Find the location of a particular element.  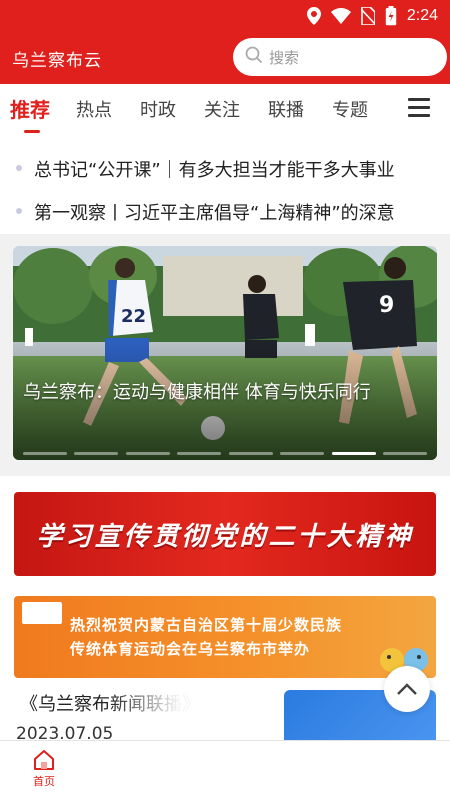

headline-text: 第一观察丨习近平主席倡导“上海精神”的深意 is located at coordinates (214, 213).